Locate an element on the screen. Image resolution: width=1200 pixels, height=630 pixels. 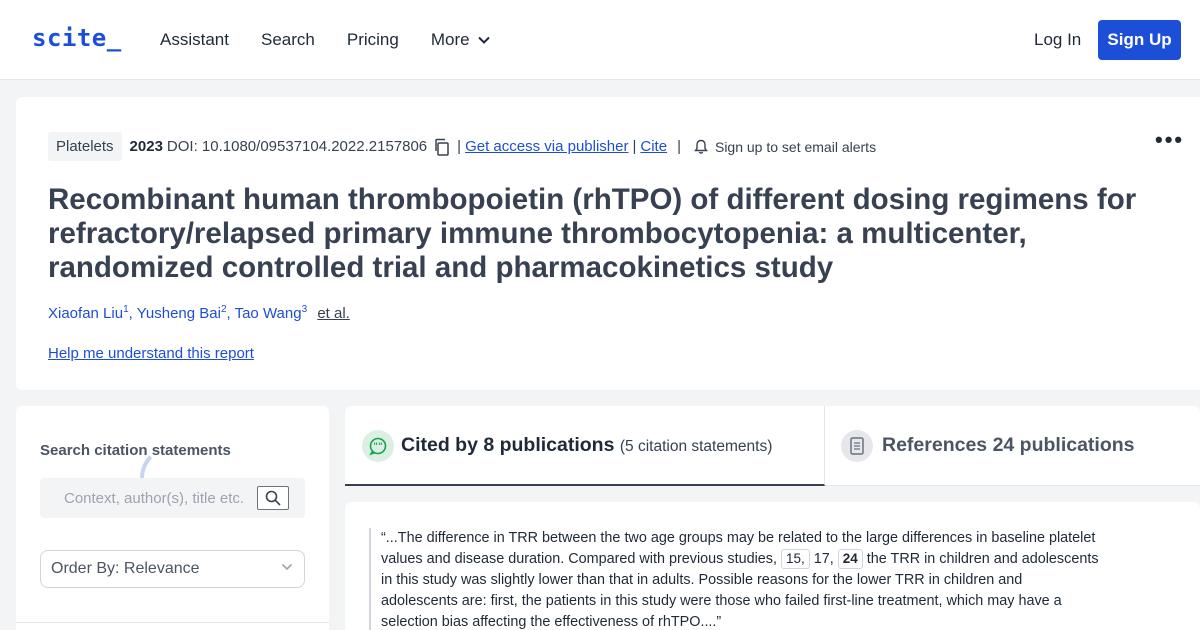
divider is located at coordinates (172, 622).